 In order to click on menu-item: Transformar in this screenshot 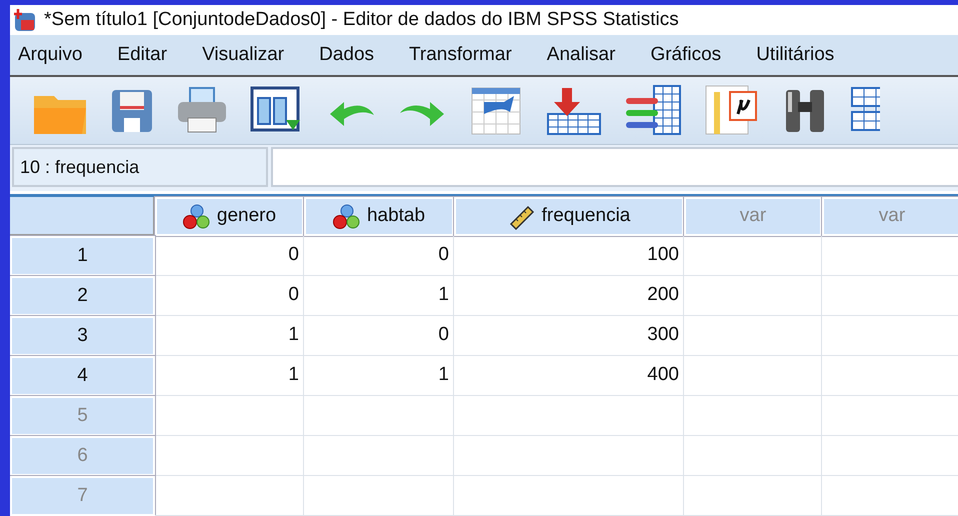, I will do `click(460, 55)`.